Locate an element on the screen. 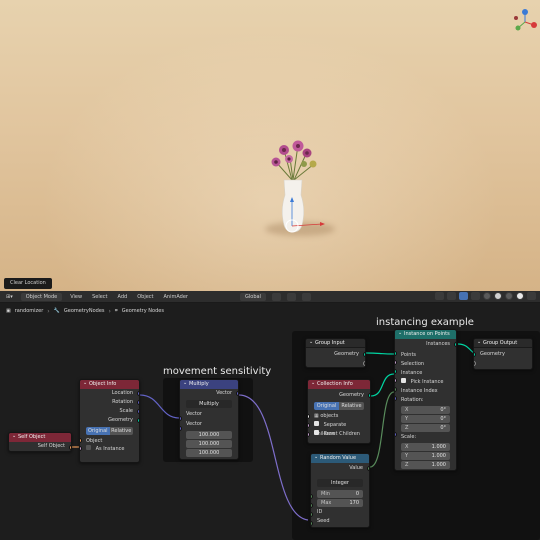  node-header: Object Info is located at coordinates (109, 384).